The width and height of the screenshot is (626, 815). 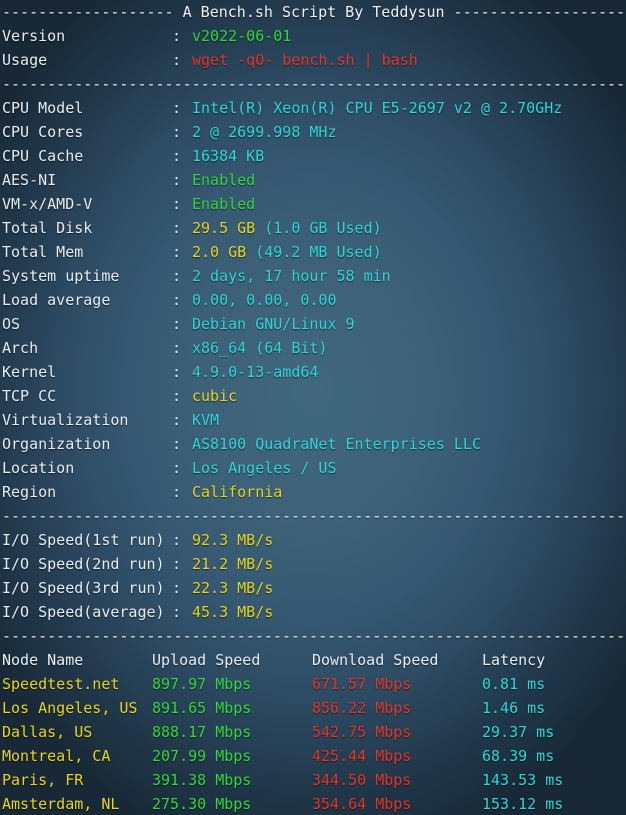 I want to click on speedtest-node-name: Dallas, US, so click(x=47, y=732).